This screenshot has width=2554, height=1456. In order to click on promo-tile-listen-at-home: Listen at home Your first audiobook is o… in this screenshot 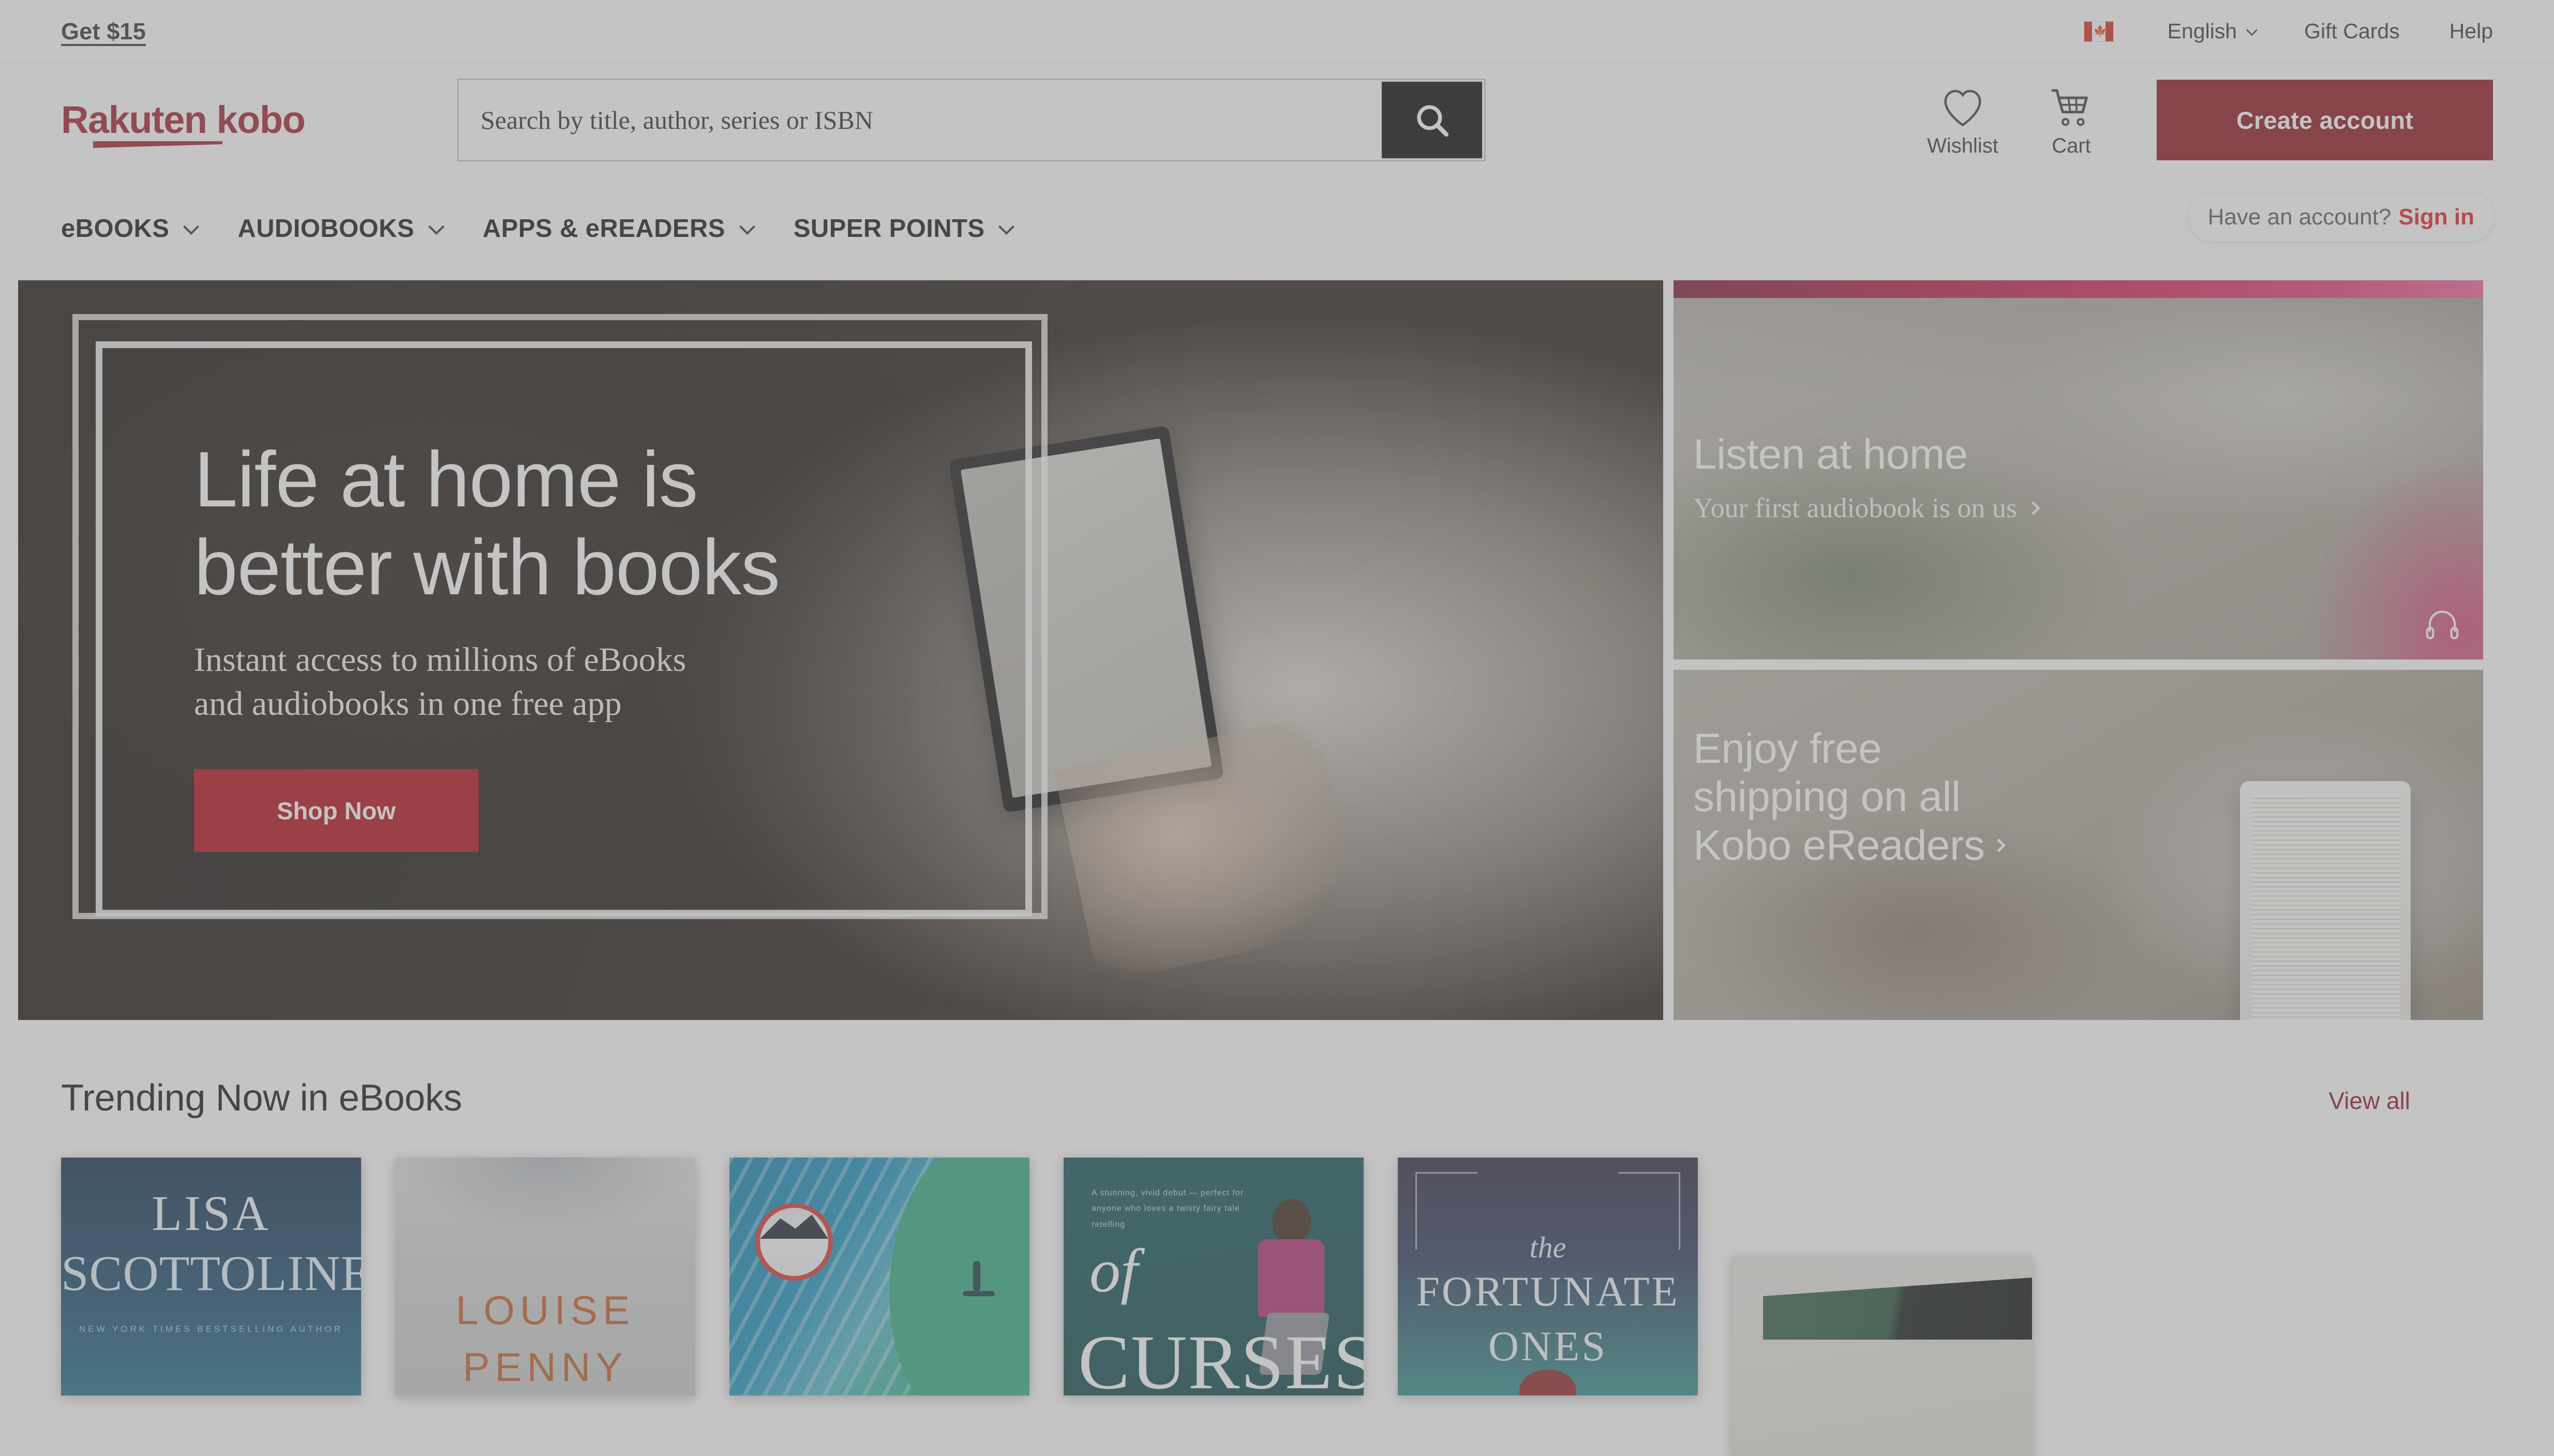, I will do `click(2078, 469)`.